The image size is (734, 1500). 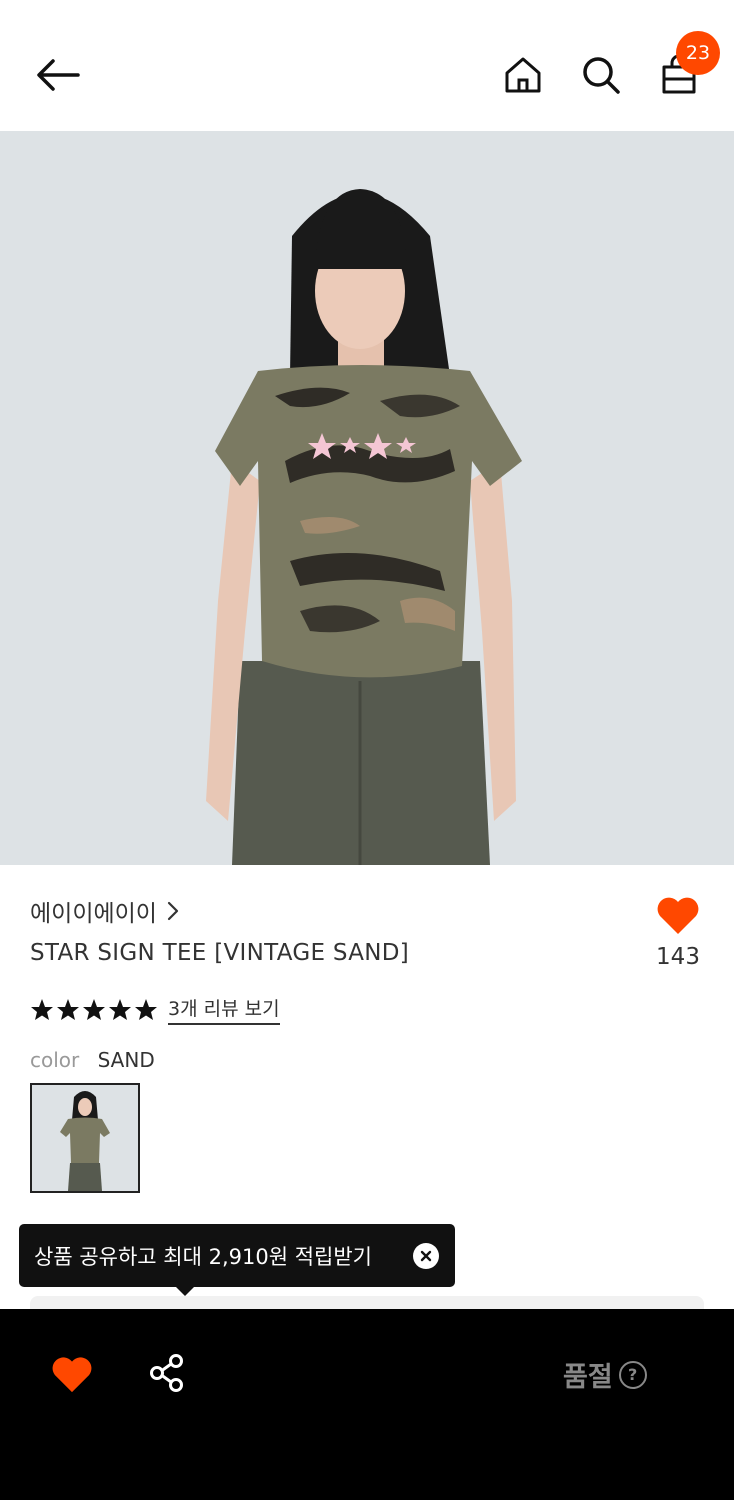 I want to click on color-value: SAND, so click(x=126, y=1060).